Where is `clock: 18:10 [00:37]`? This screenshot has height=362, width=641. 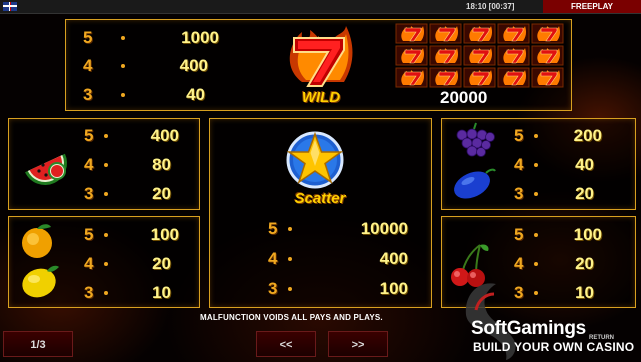 clock: 18:10 [00:37] is located at coordinates (490, 6).